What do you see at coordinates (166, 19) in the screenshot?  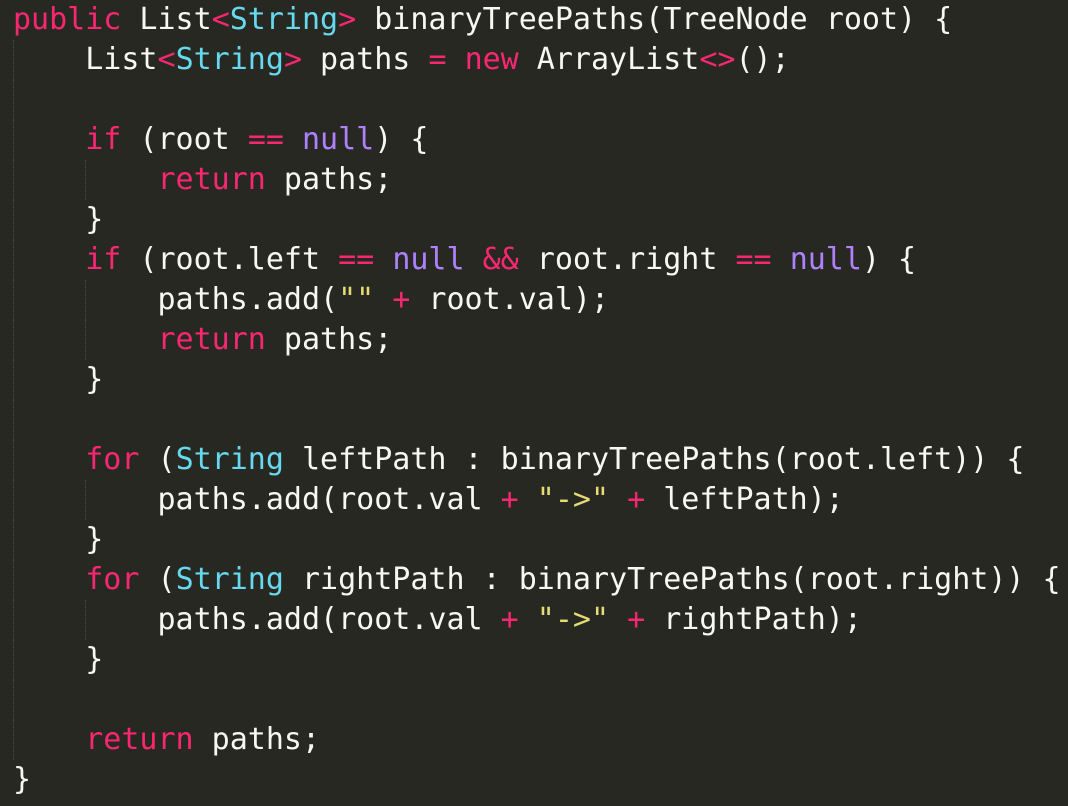 I see `code-token: List` at bounding box center [166, 19].